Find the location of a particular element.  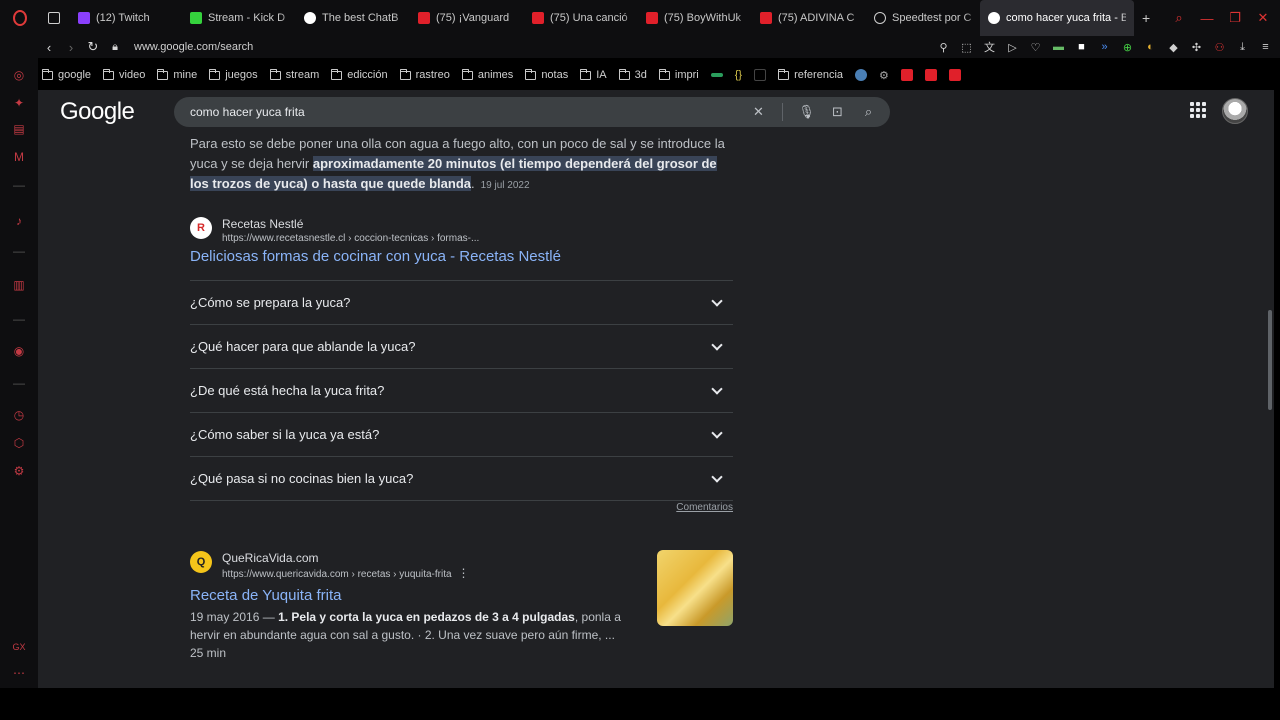

bookmark-folder-0: google is located at coordinates (66, 75).